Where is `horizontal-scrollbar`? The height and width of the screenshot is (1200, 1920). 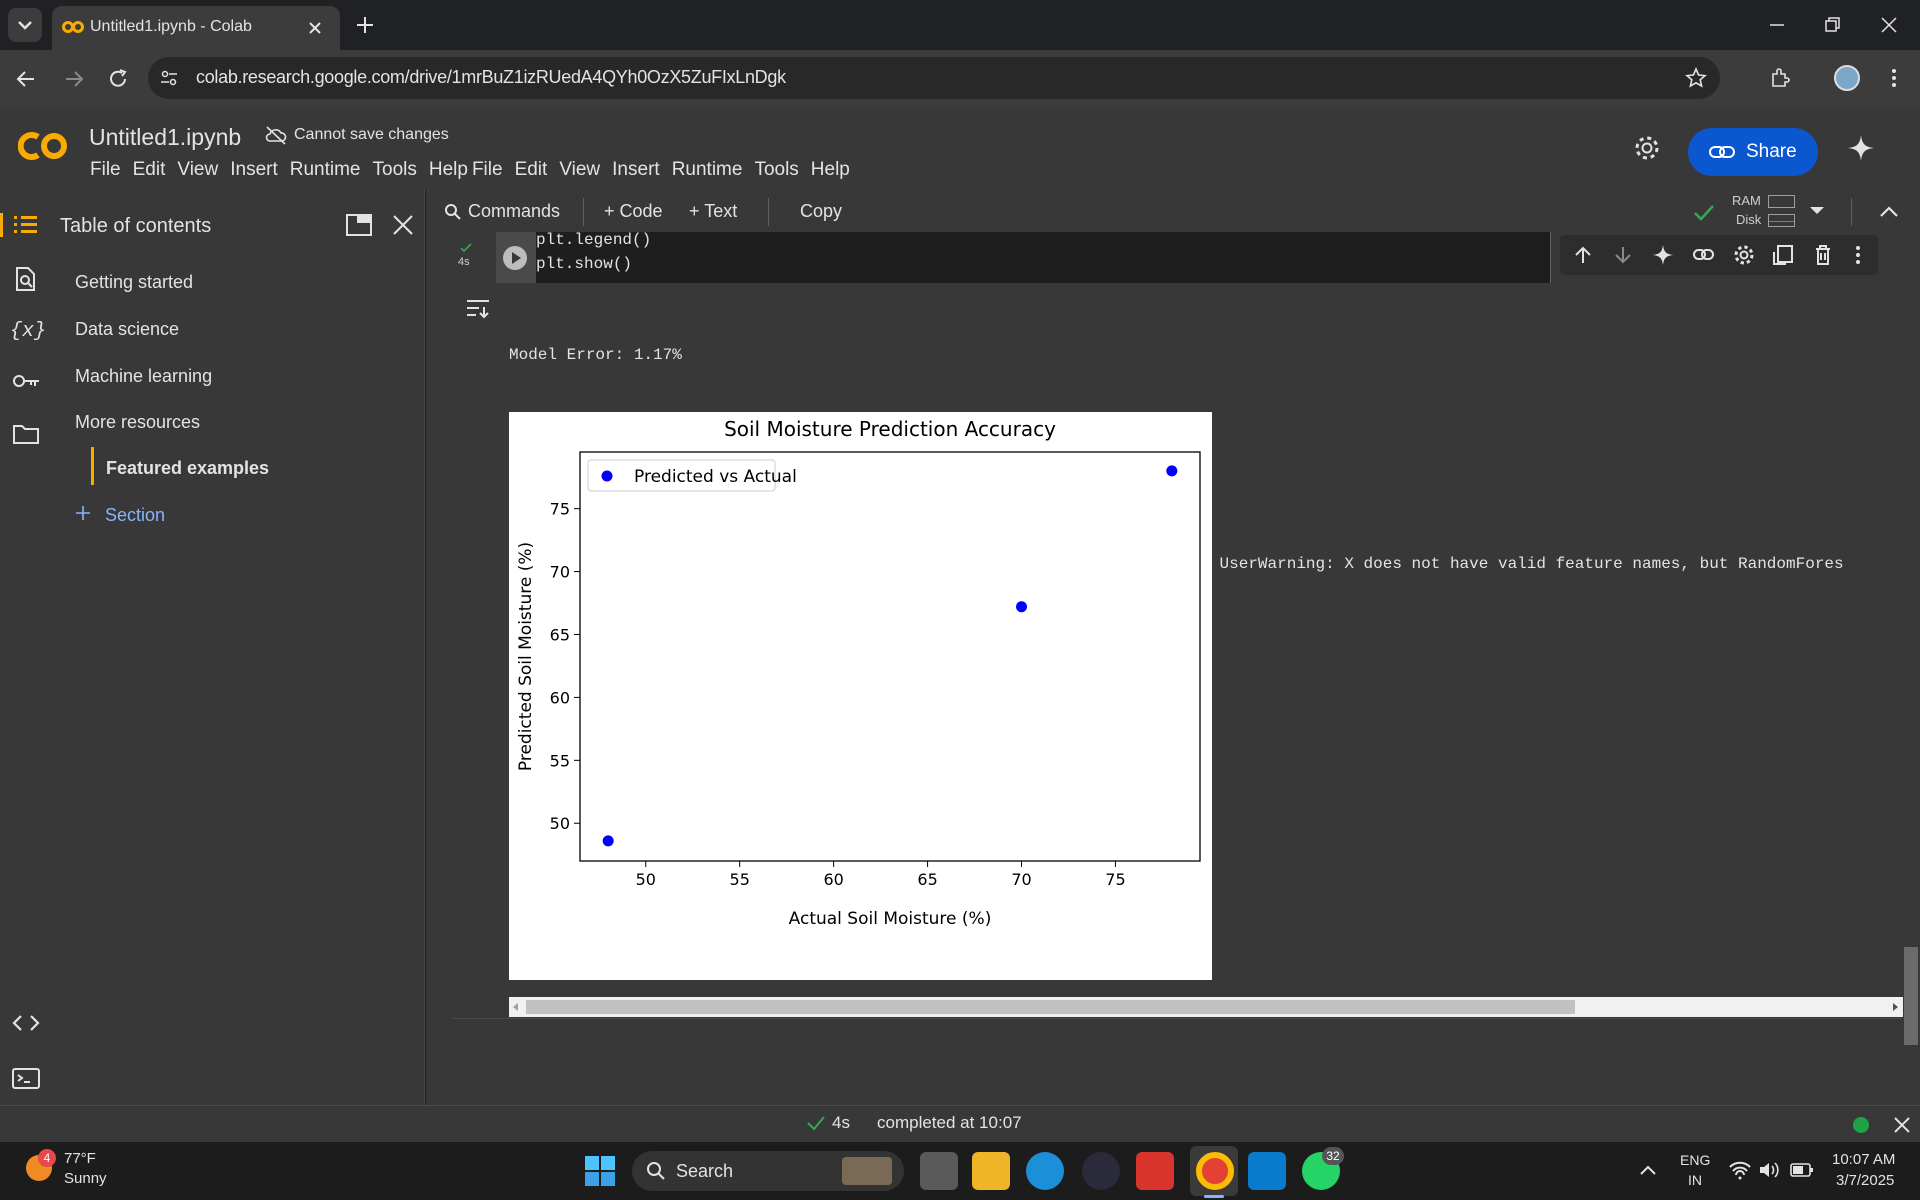 horizontal-scrollbar is located at coordinates (1206, 1007).